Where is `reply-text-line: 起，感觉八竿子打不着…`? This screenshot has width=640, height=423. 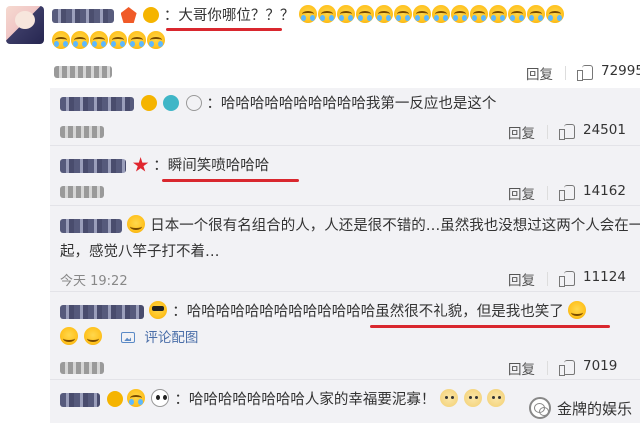
reply-text-line: 起，感觉八竿子打不着… is located at coordinates (140, 252).